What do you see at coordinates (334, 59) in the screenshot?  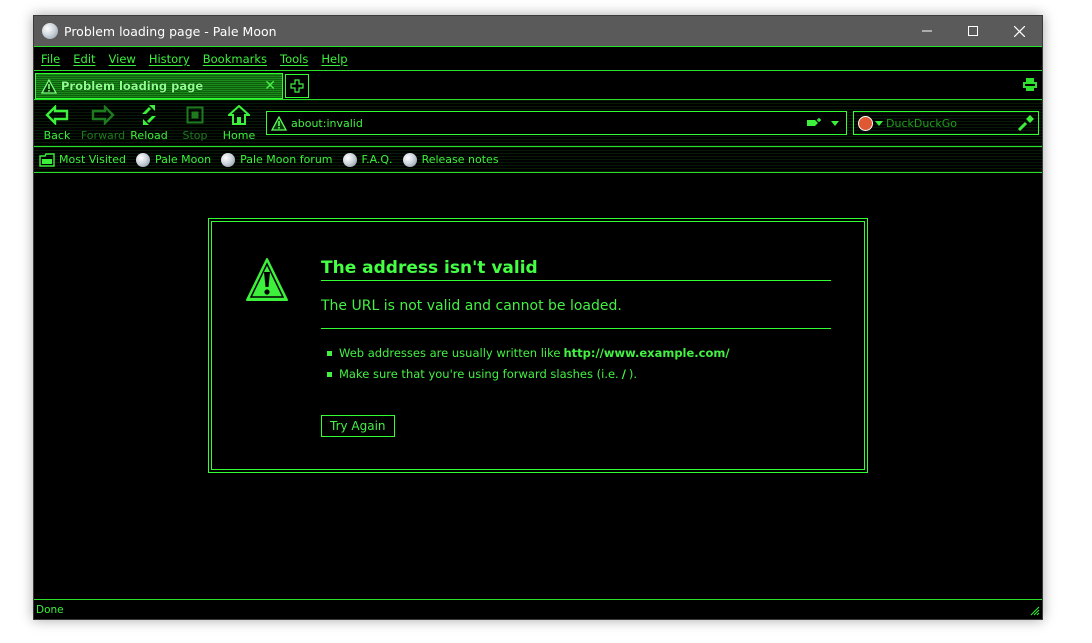 I see `menu-help: Help` at bounding box center [334, 59].